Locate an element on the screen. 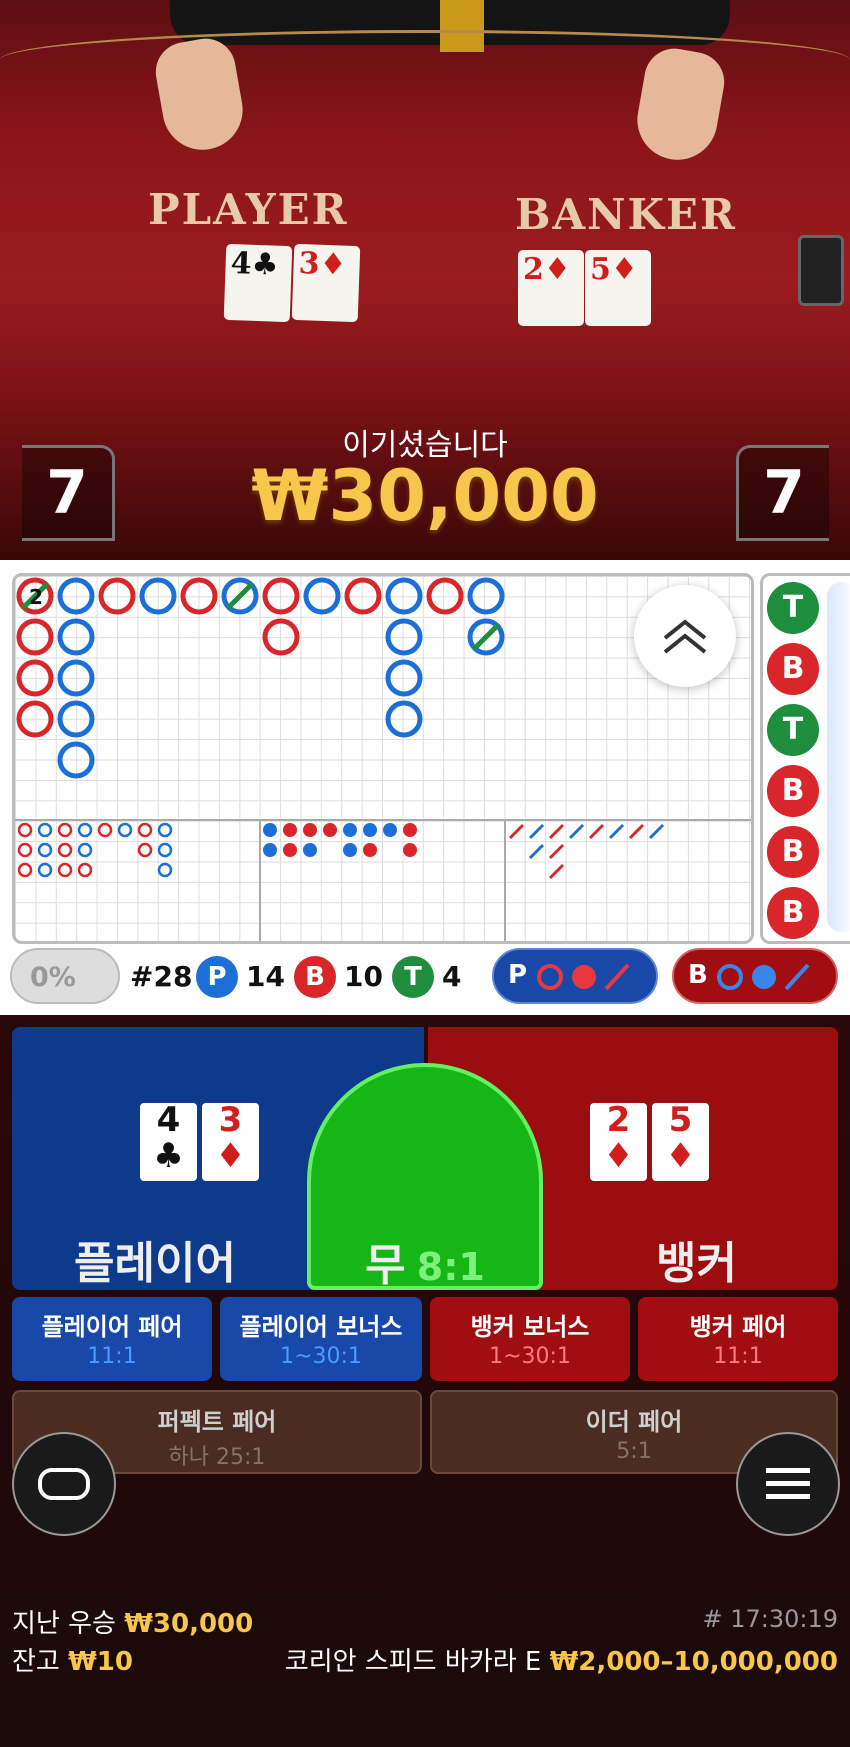  banker-bet-label: 뱅커 is located at coordinates (696, 1263).